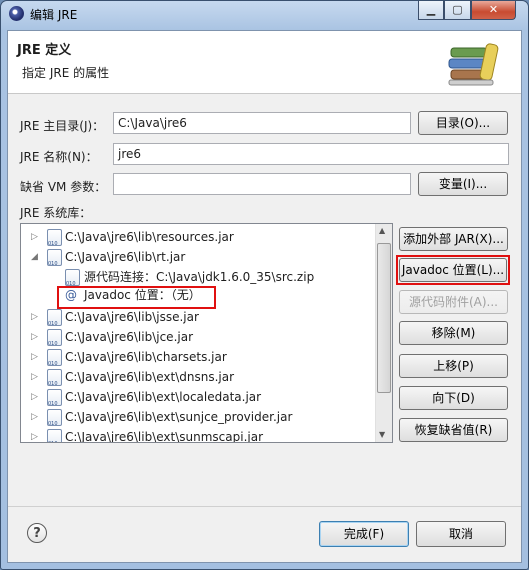 The image size is (529, 570). Describe the element at coordinates (262, 123) in the screenshot. I see `jre-home-input: C:\Java\jre6` at that location.